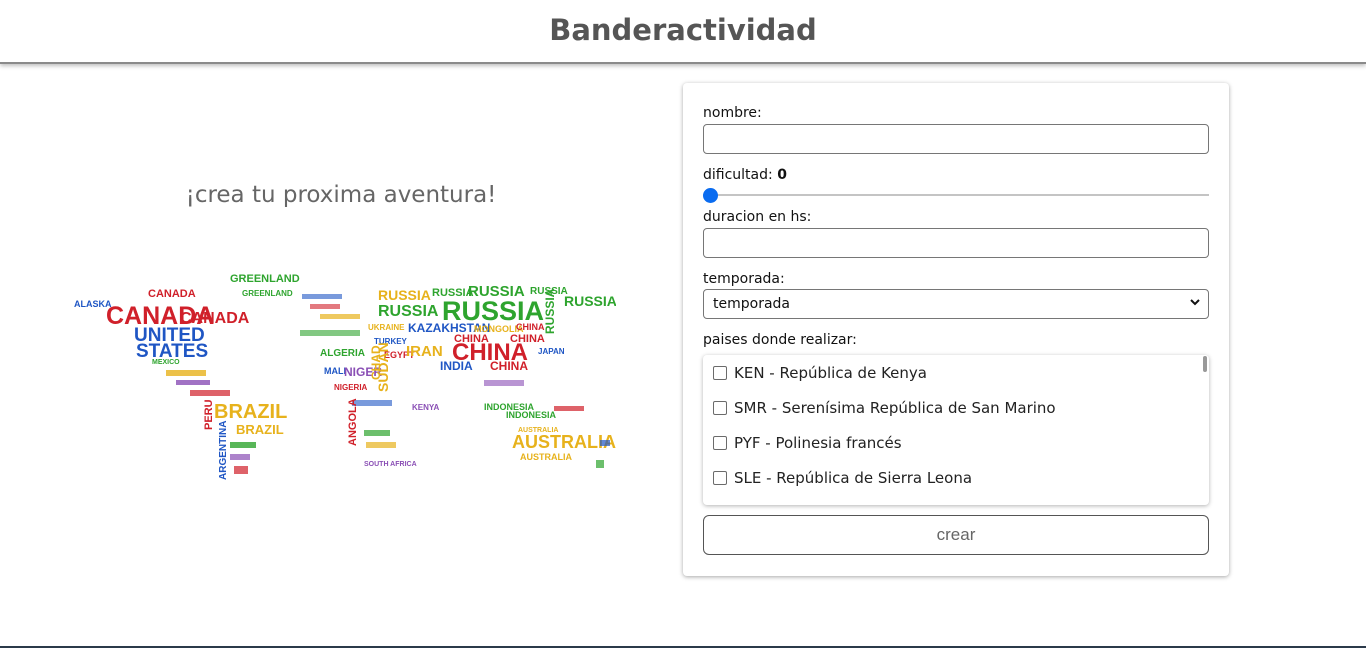  What do you see at coordinates (1195, 302) in the screenshot?
I see `chevron-down-icon` at bounding box center [1195, 302].